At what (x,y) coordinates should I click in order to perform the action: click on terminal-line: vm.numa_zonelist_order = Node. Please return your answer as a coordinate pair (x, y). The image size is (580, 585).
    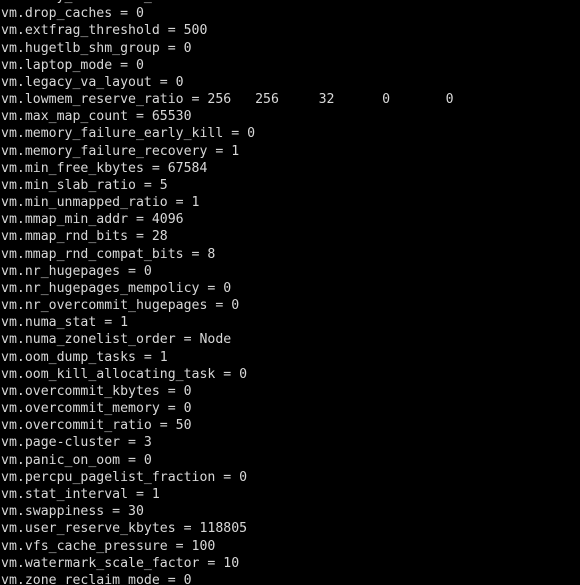
    Looking at the image, I should click on (116, 340).